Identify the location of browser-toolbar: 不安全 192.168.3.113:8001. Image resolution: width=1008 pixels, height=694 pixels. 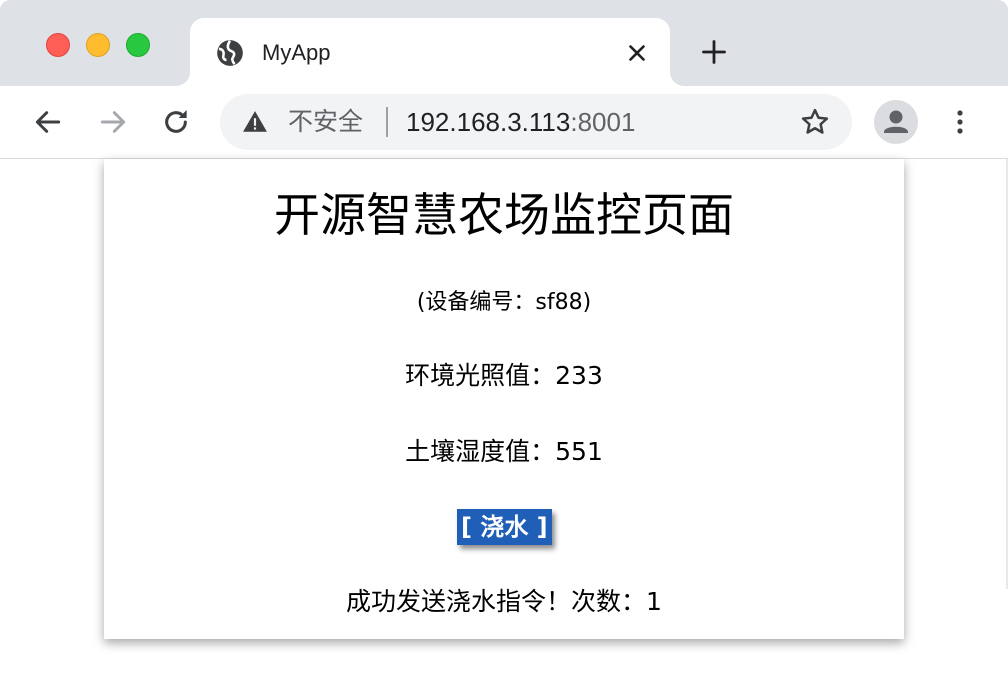
(504, 122).